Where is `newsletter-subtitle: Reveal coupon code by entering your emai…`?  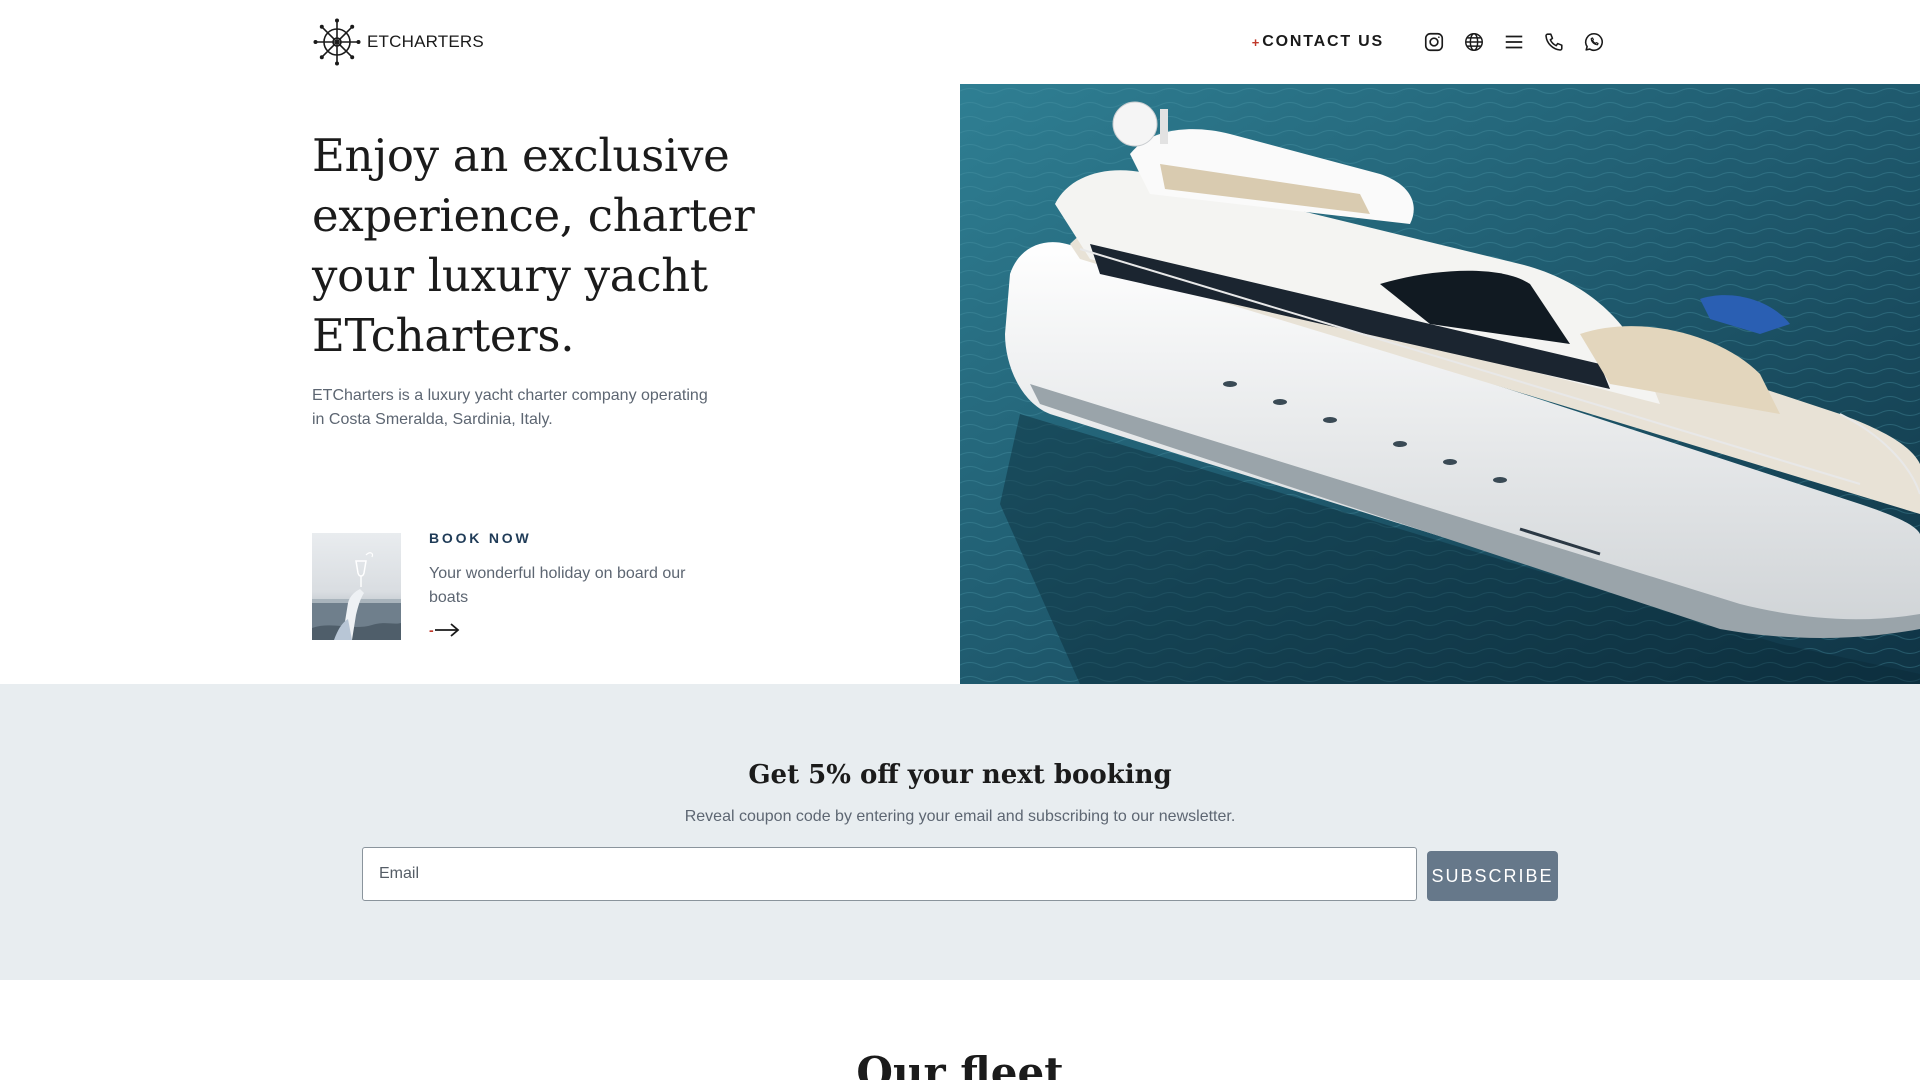 newsletter-subtitle: Reveal coupon code by entering your emai… is located at coordinates (960, 816).